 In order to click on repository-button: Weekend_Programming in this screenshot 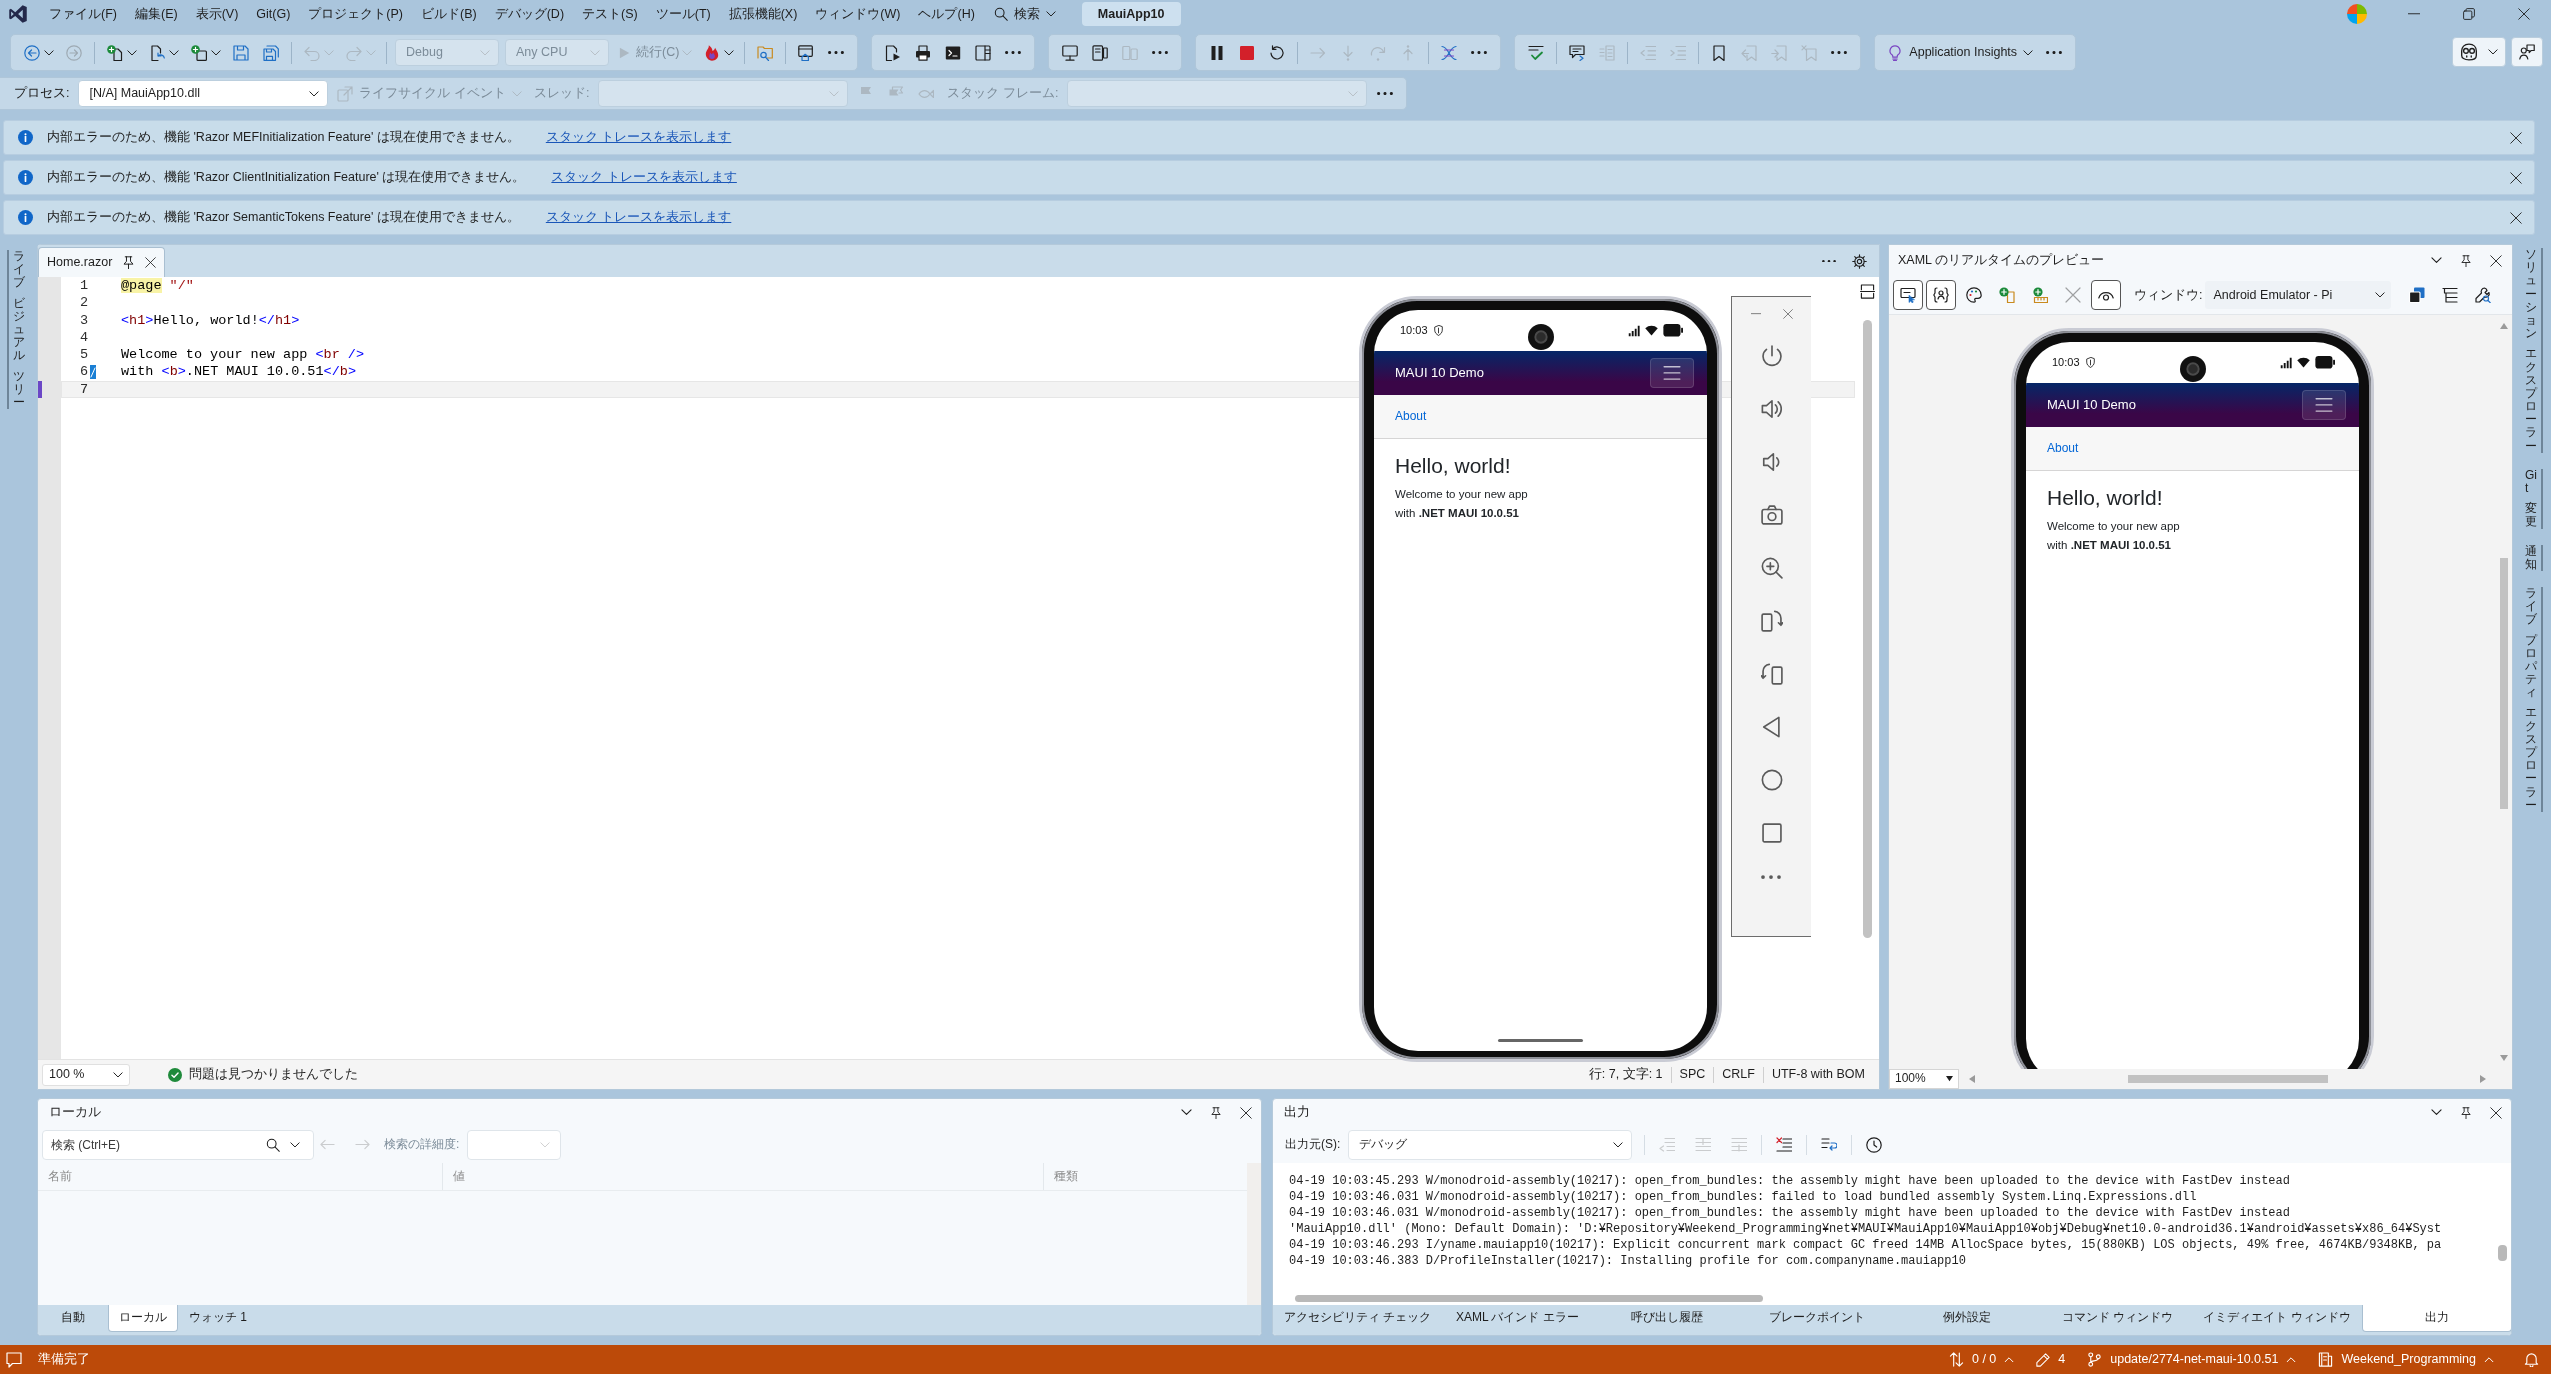, I will do `click(2406, 1359)`.